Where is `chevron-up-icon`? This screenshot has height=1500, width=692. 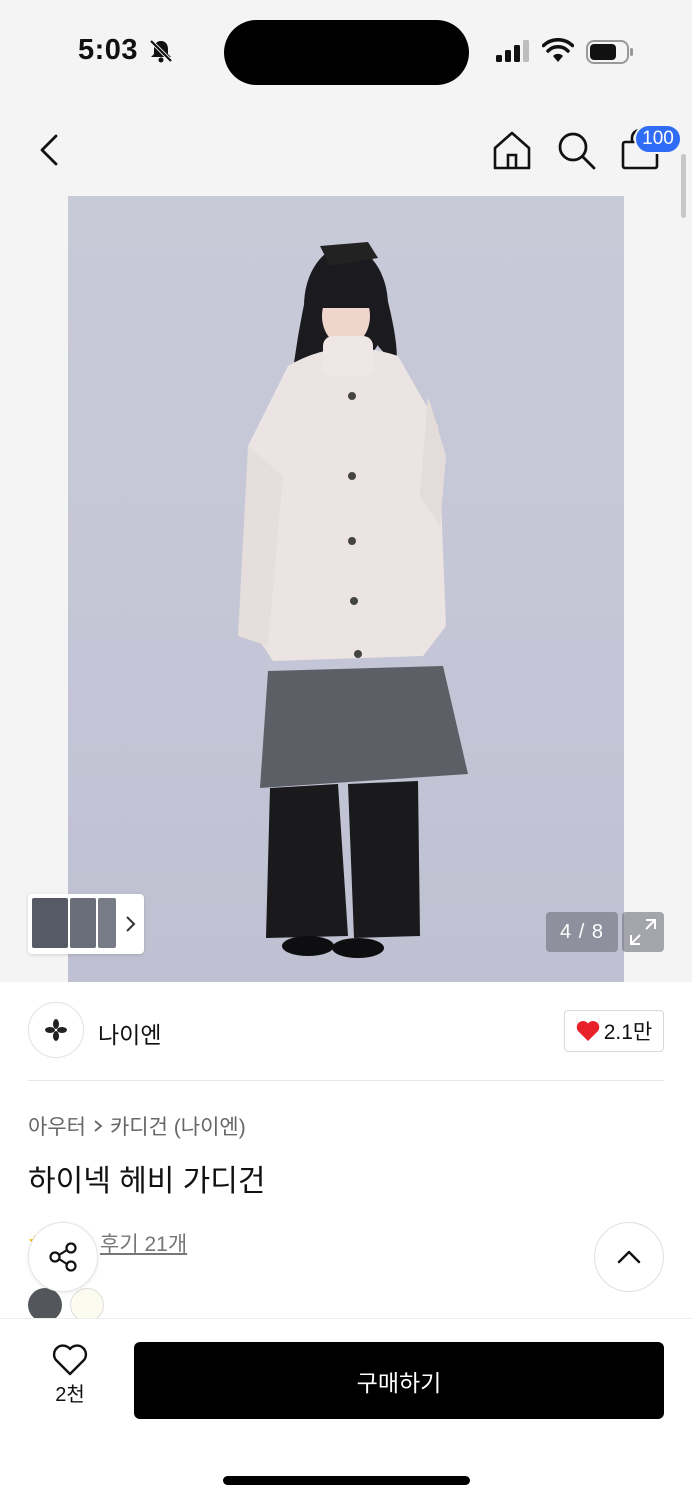
chevron-up-icon is located at coordinates (629, 1257).